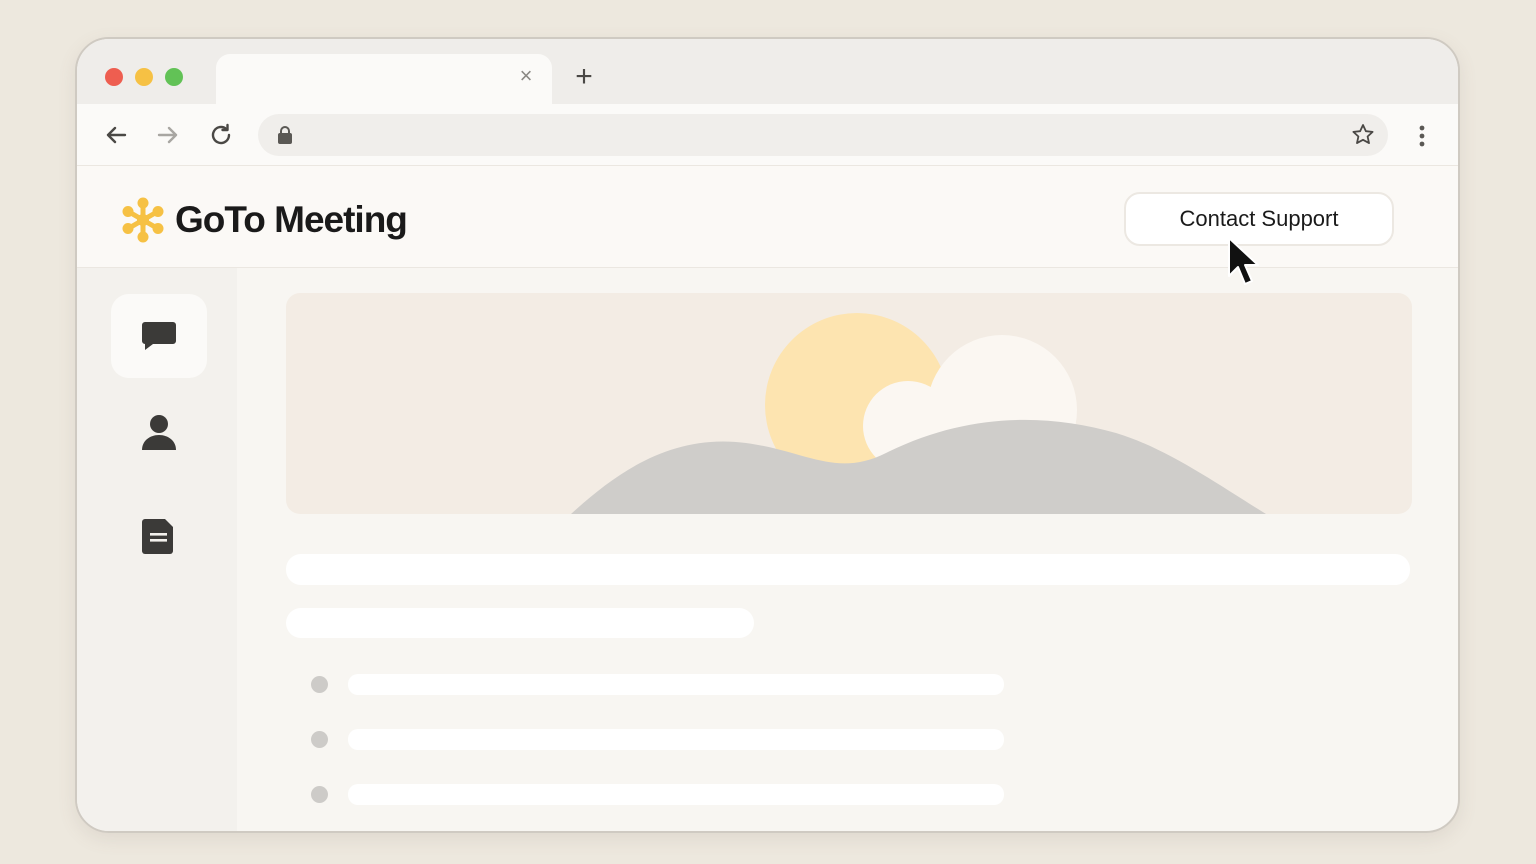 This screenshot has height=864, width=1536. I want to click on chat-bubble-icon, so click(159, 336).